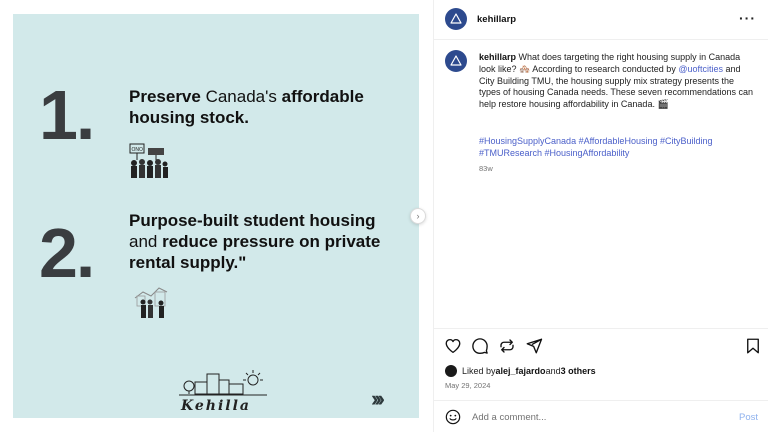 This screenshot has height=432, width=768. I want to click on liked-by-row: Liked by alej_fajardo and 3 others, so click(520, 371).